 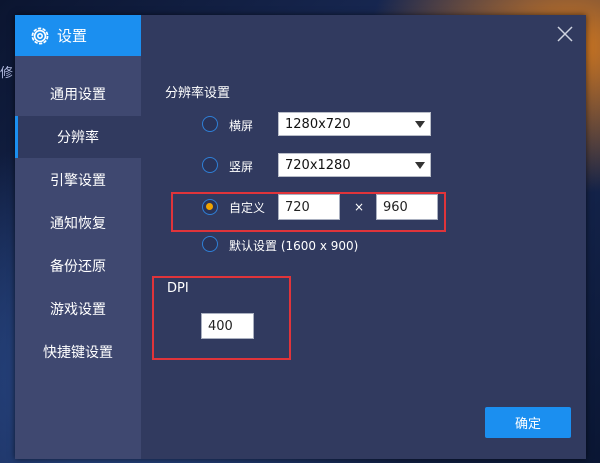 What do you see at coordinates (178, 288) in the screenshot?
I see `dpi-title: DPI` at bounding box center [178, 288].